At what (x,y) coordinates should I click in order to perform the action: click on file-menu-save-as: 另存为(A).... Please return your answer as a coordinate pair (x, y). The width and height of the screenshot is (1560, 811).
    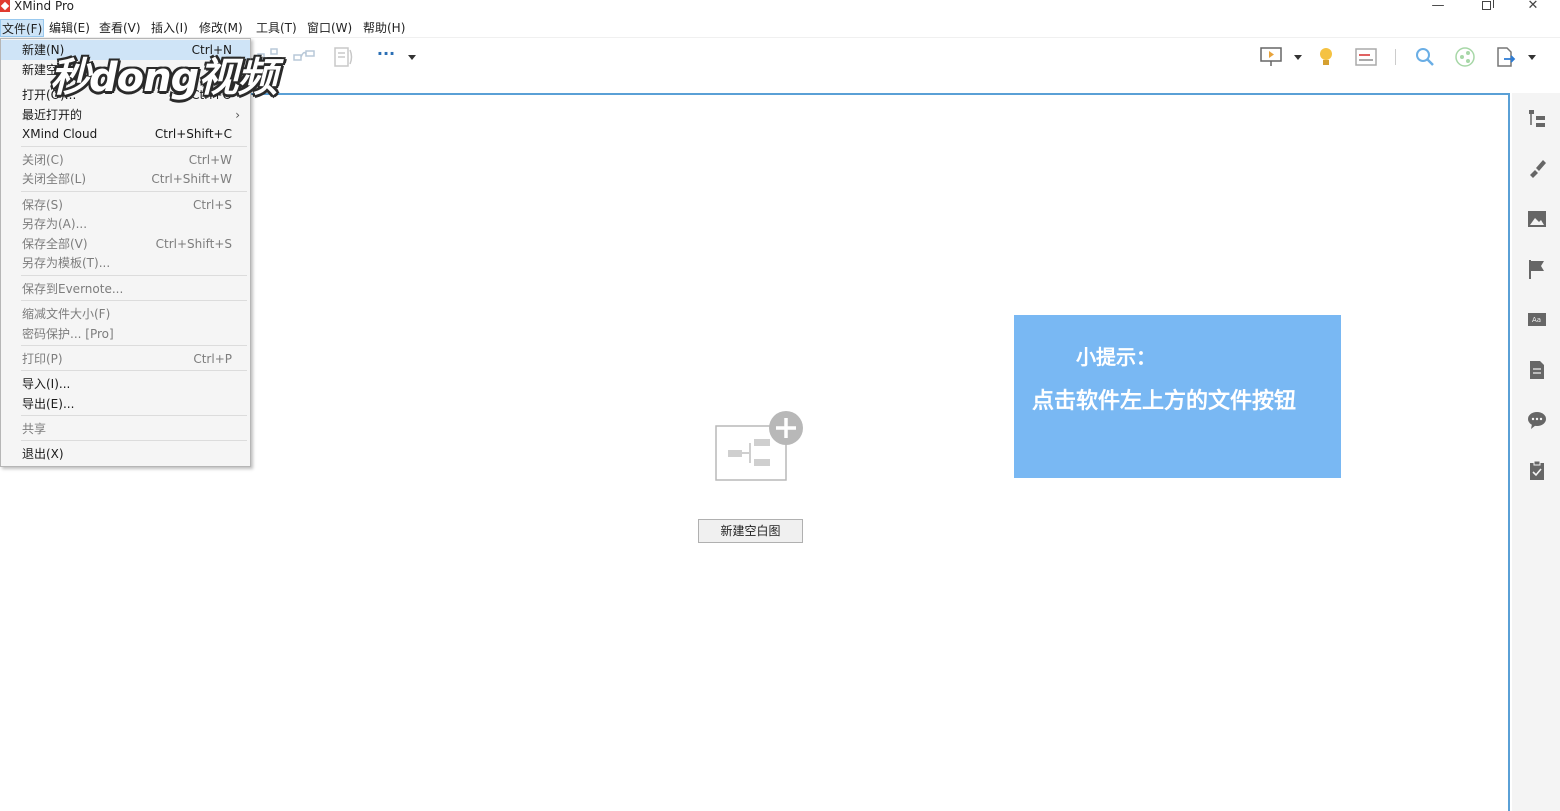
    Looking at the image, I should click on (125, 224).